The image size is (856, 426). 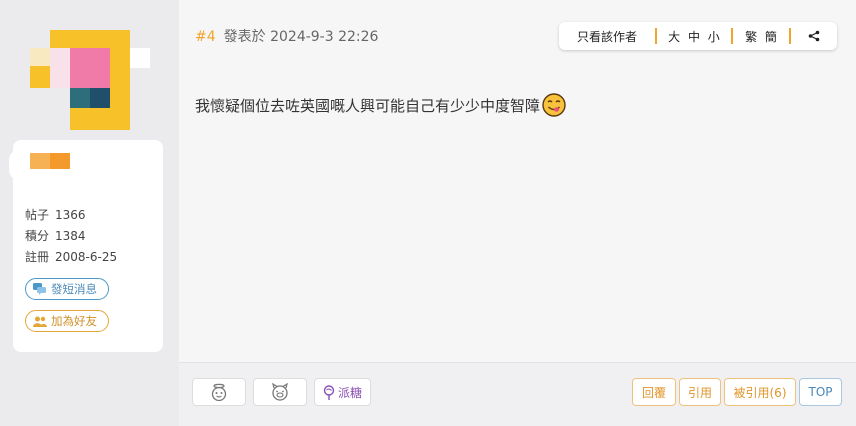 I want to click on angel-face-icon, so click(x=219, y=392).